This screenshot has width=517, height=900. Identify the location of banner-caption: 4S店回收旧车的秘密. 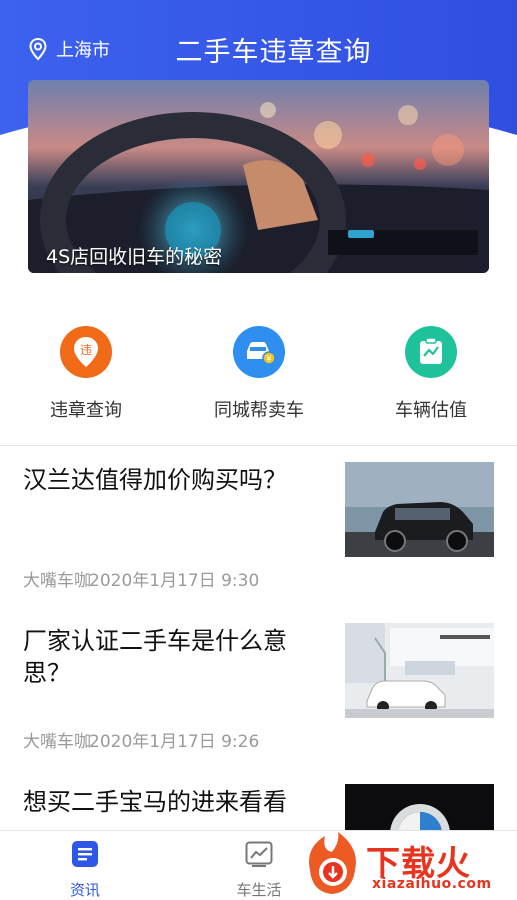
(134, 257).